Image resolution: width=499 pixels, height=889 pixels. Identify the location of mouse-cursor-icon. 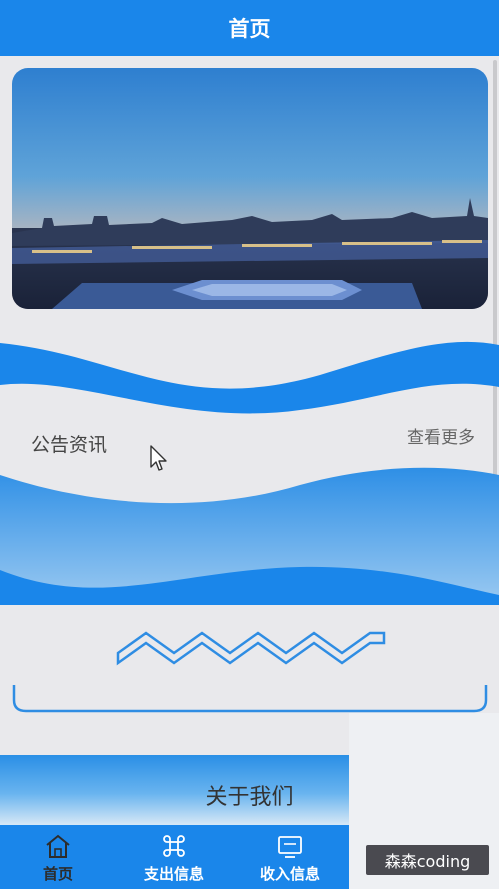
(158, 458).